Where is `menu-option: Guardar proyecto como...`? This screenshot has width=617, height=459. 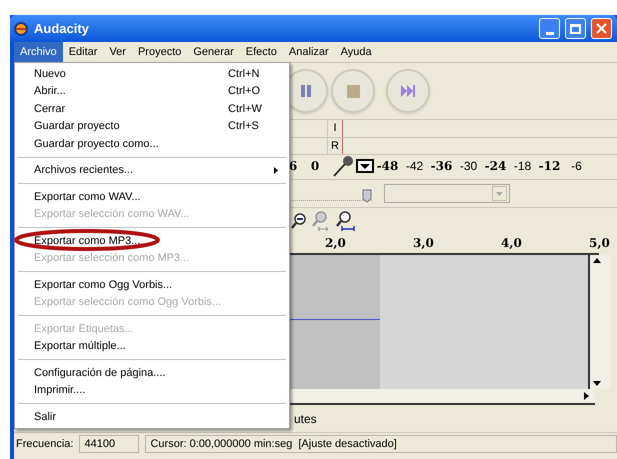
menu-option: Guardar proyecto como... is located at coordinates (152, 143).